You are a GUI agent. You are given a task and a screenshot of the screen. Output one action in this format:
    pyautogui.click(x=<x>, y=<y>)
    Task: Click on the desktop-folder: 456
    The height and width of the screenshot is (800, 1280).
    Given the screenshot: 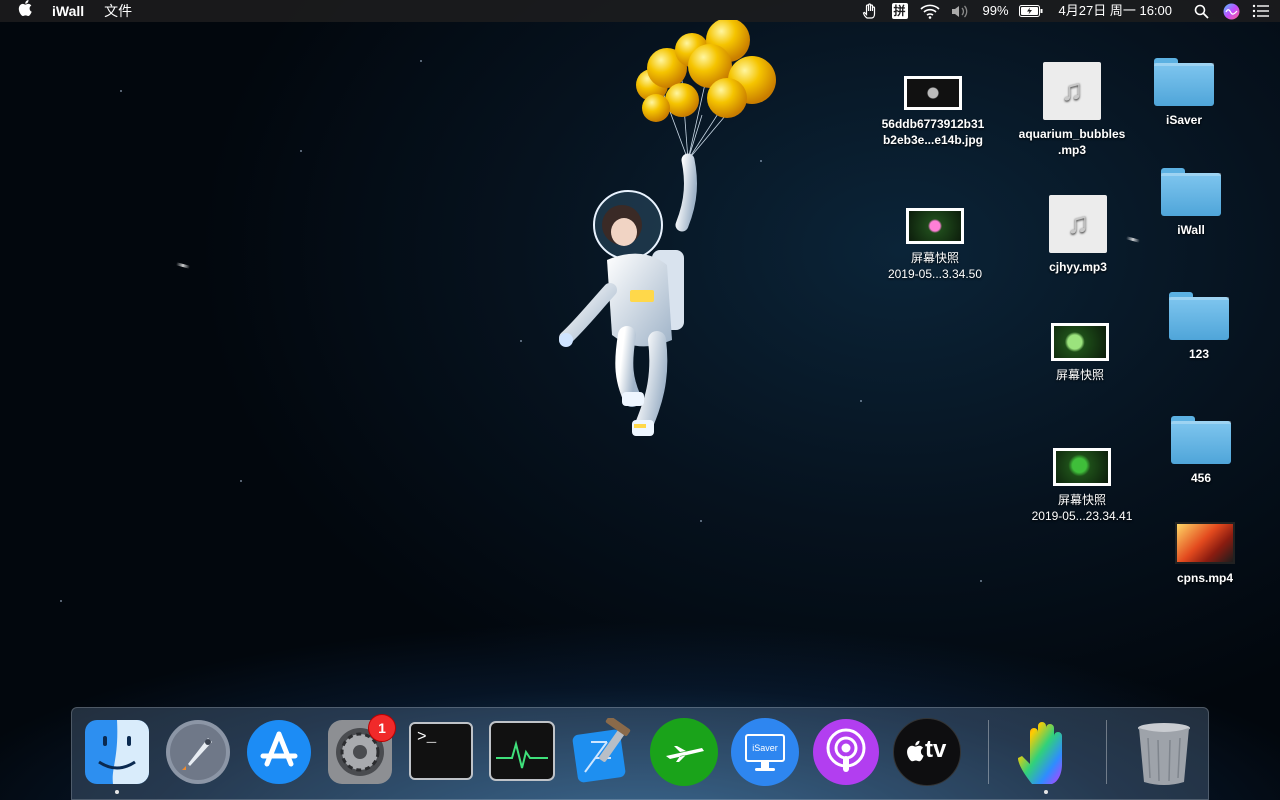 What is the action you would take?
    pyautogui.click(x=1201, y=451)
    